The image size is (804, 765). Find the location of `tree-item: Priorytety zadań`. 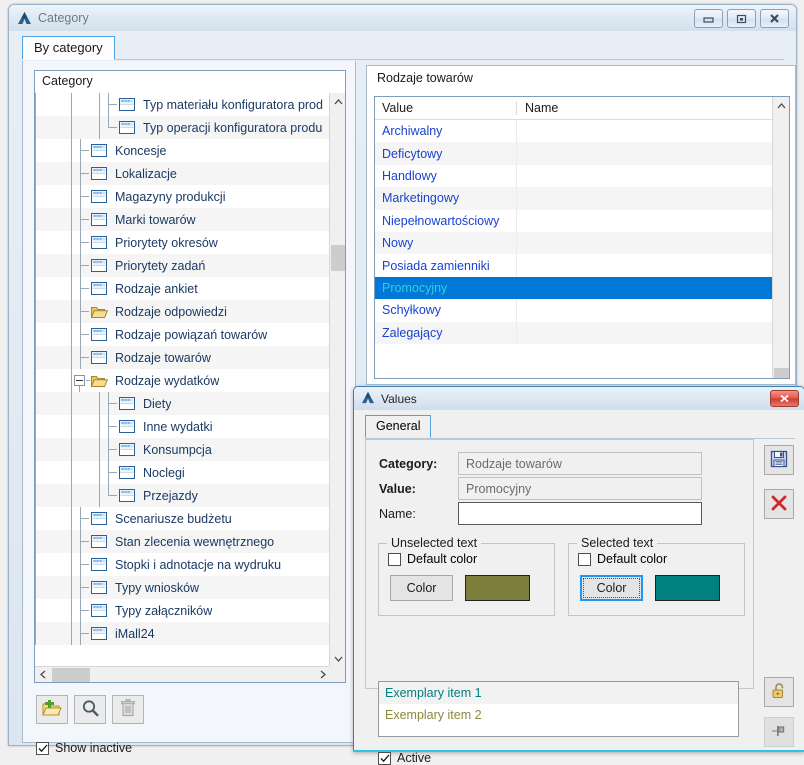

tree-item: Priorytety zadań is located at coordinates (183, 265).